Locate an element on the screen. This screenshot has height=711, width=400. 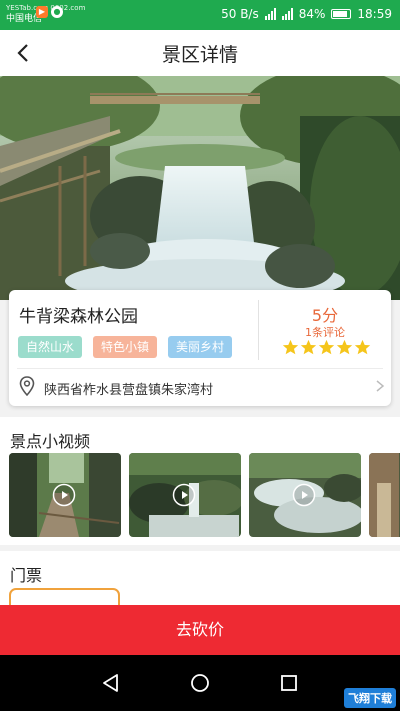
cell-signal-icon is located at coordinates (287, 14).